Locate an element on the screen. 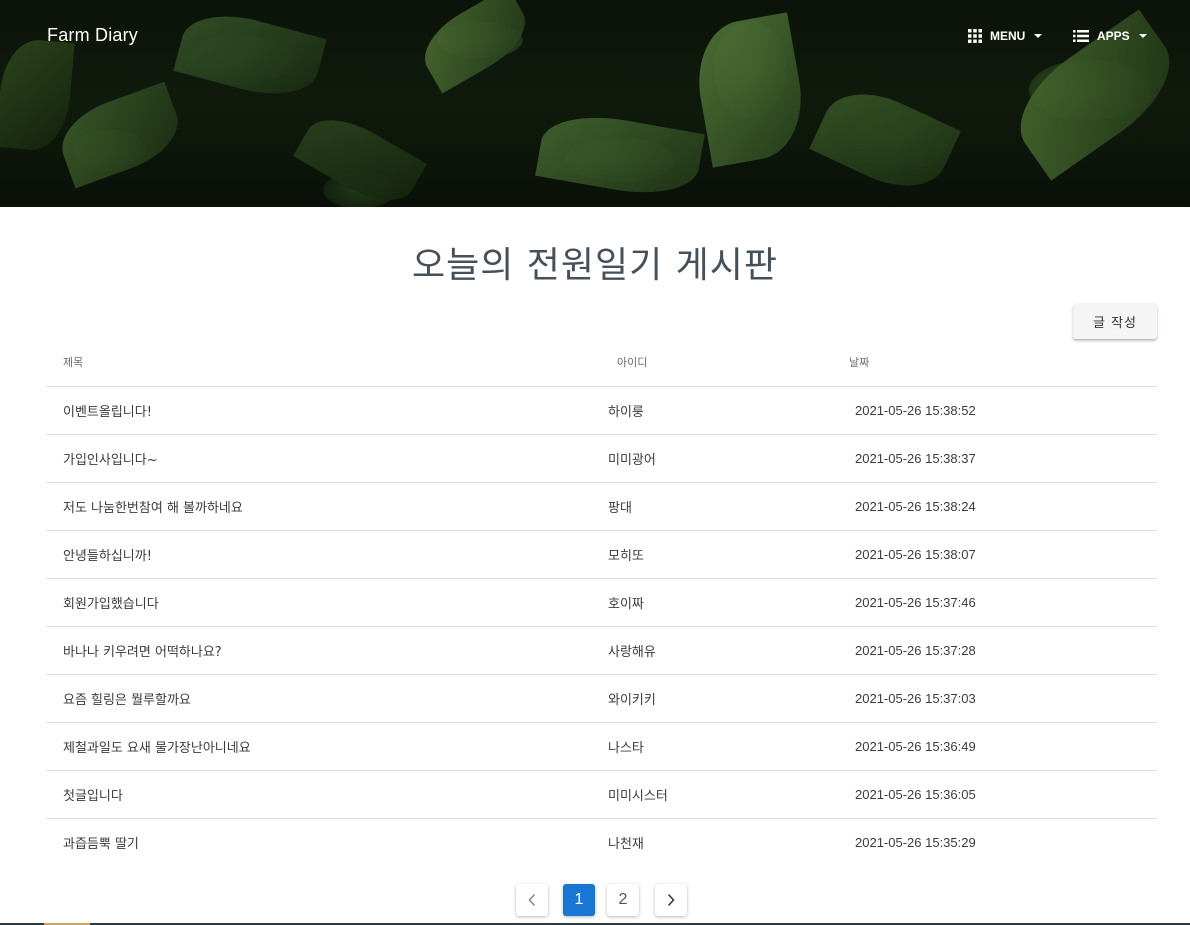  page-button-1: 1 is located at coordinates (579, 900).